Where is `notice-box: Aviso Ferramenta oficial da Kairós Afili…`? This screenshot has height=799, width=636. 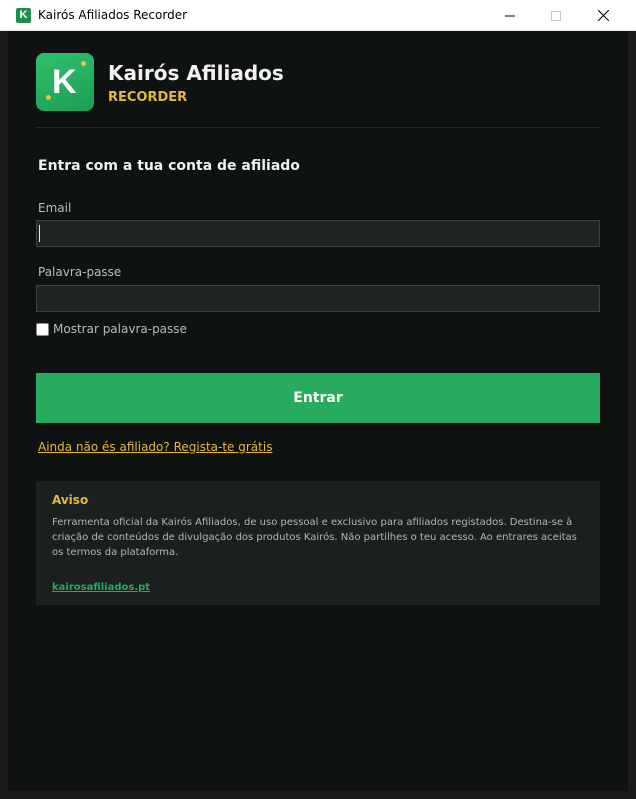 notice-box: Aviso Ferramenta oficial da Kairós Afili… is located at coordinates (318, 543).